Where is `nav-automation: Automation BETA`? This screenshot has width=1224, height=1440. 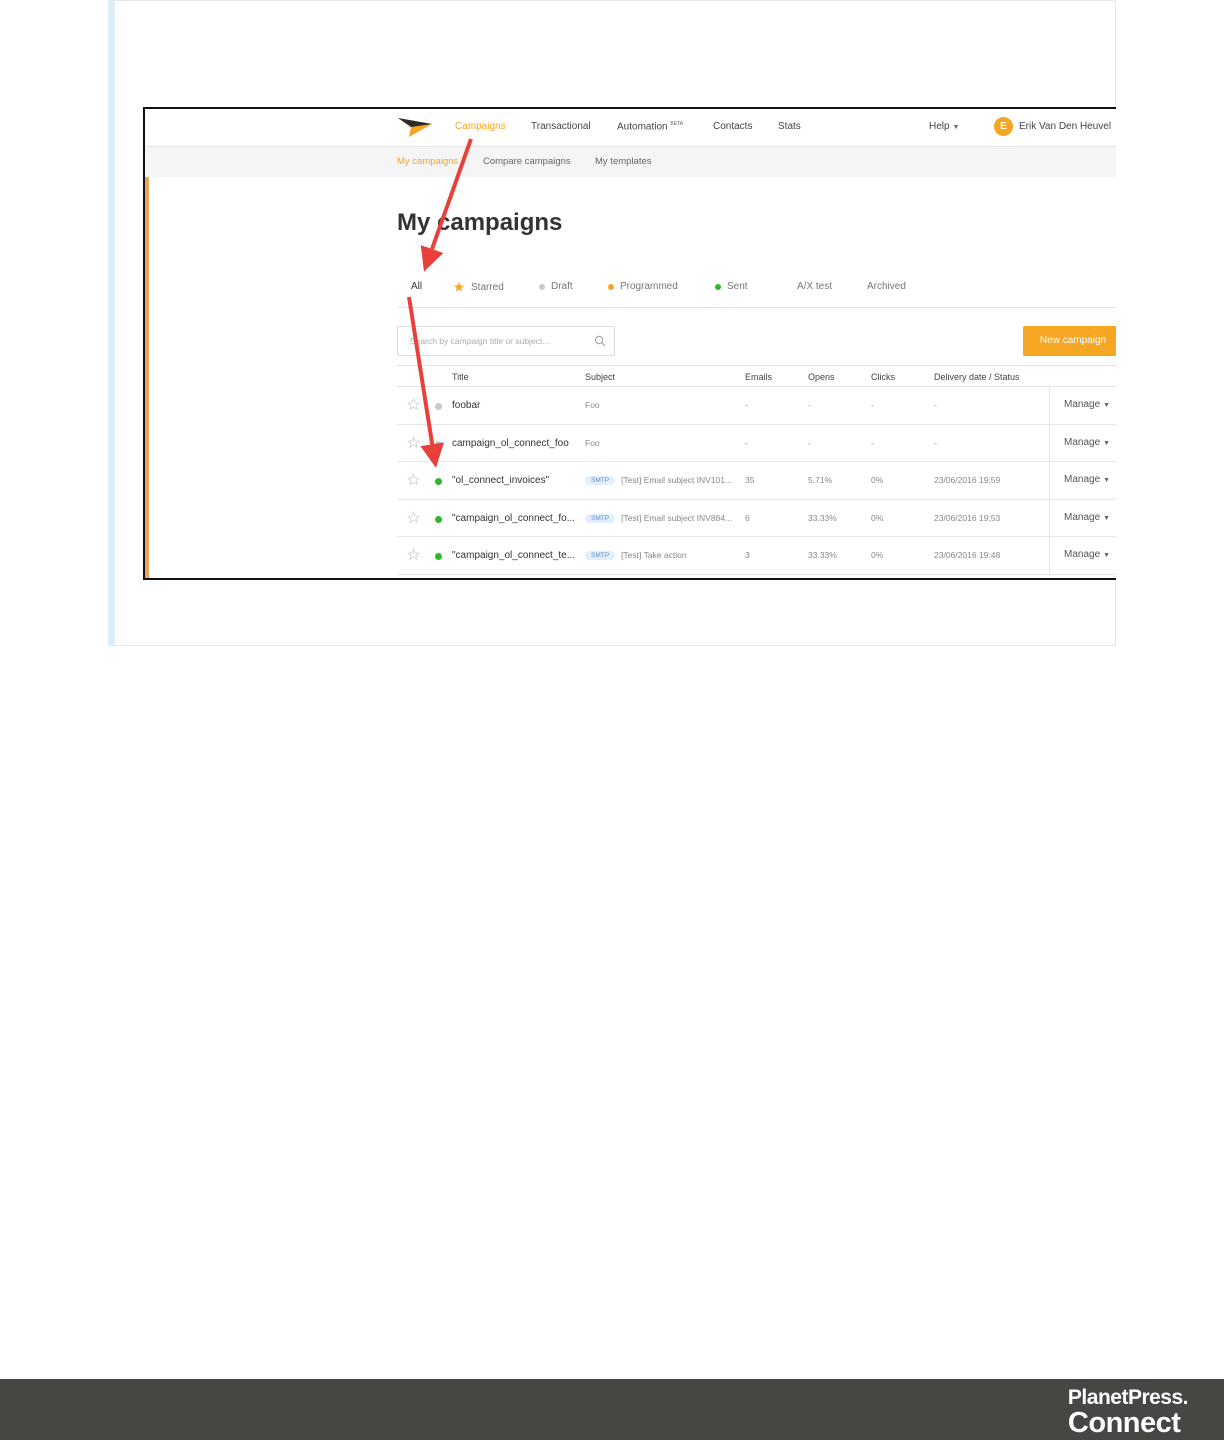
nav-automation: Automation BETA is located at coordinates (650, 126).